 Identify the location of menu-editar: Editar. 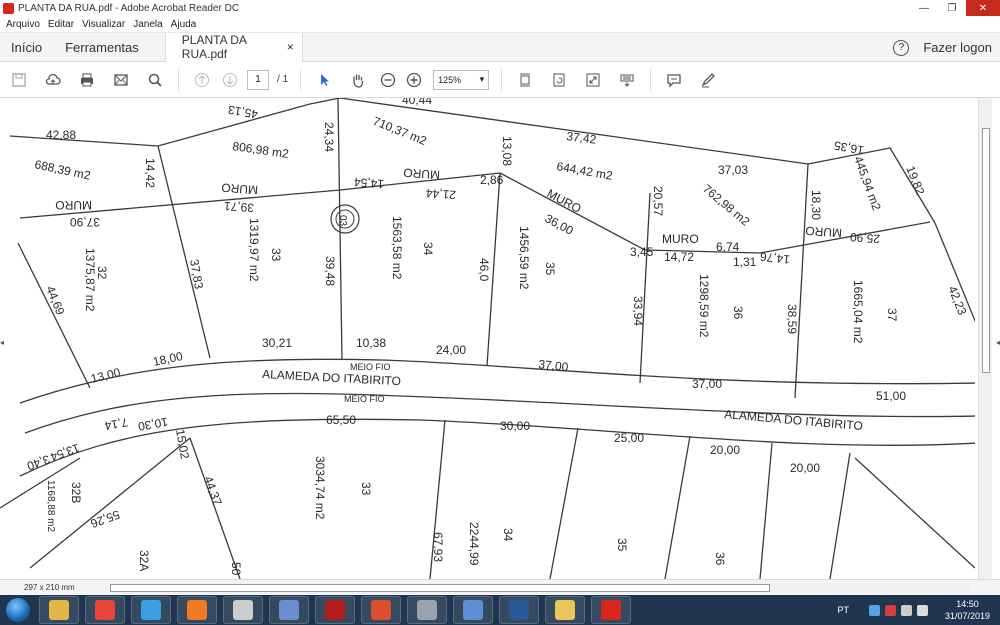
(61, 24).